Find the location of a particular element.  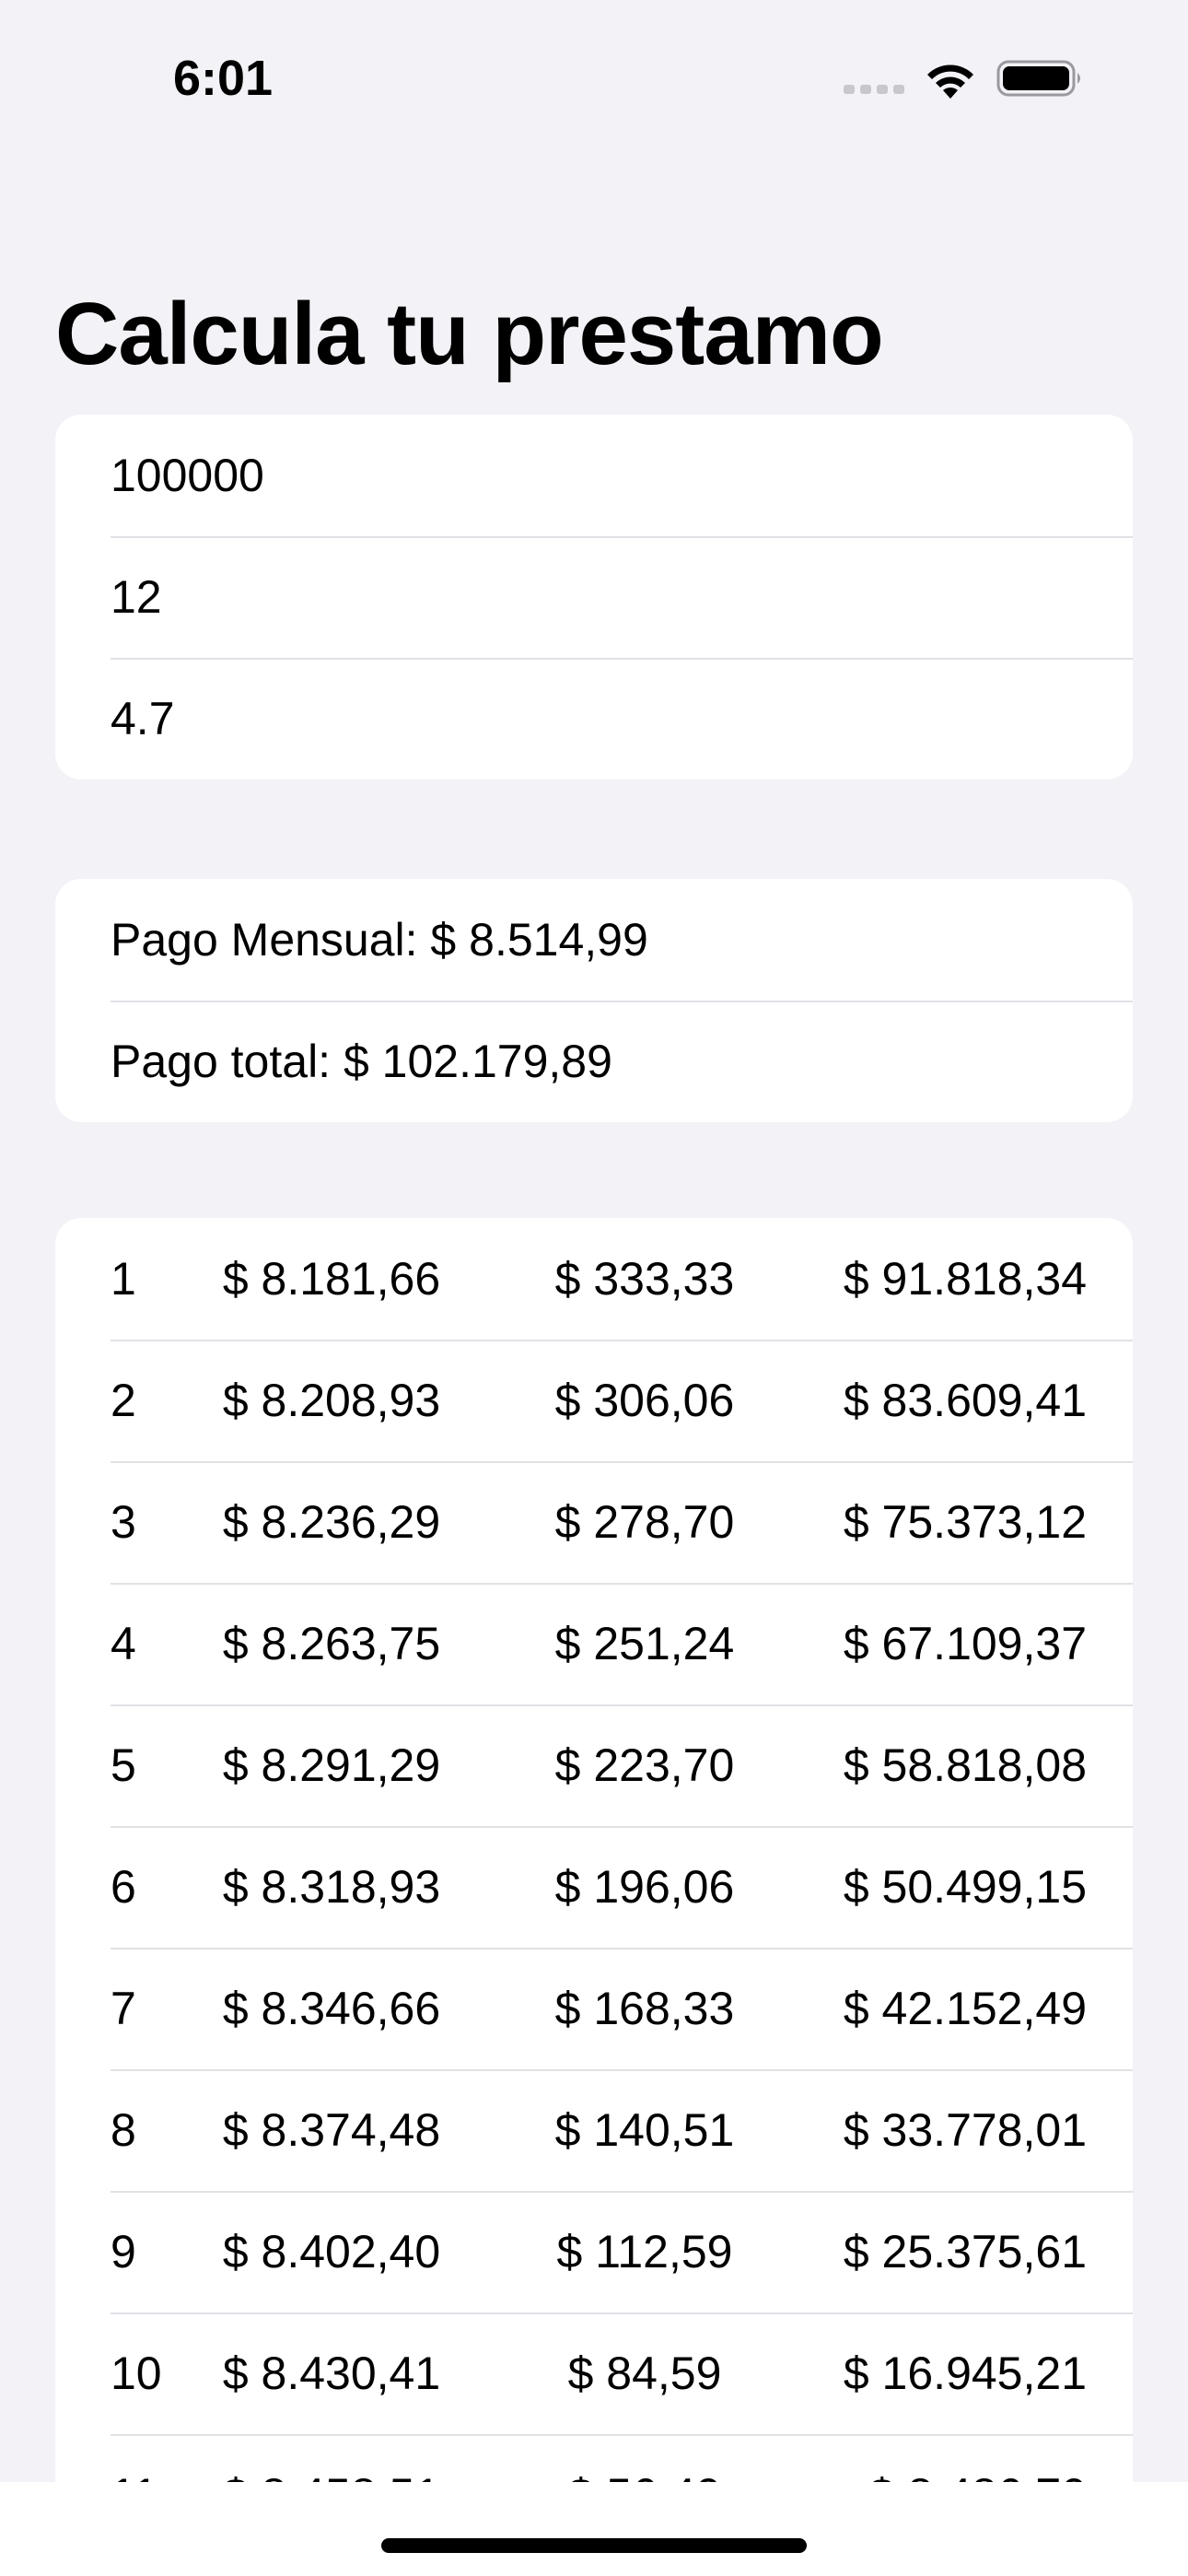

period-cell: 6 is located at coordinates (124, 1887).